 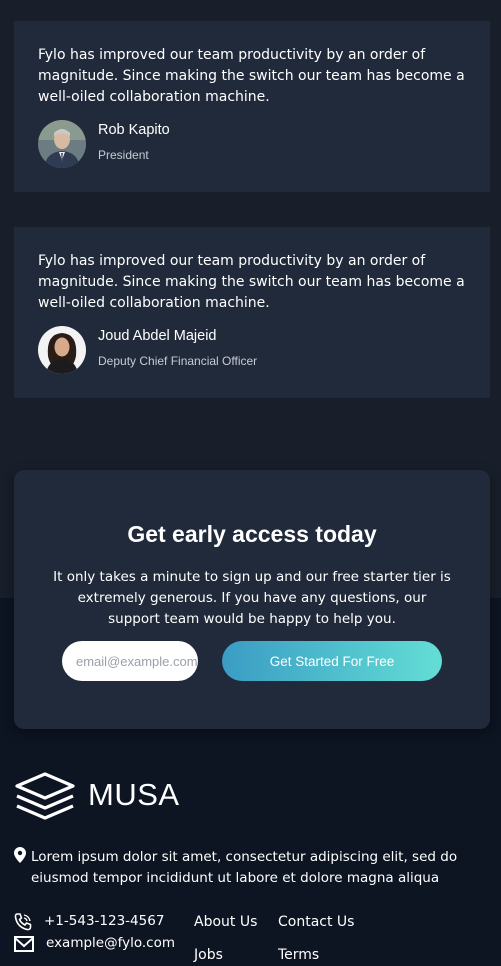 What do you see at coordinates (123, 155) in the screenshot?
I see `person-role: President` at bounding box center [123, 155].